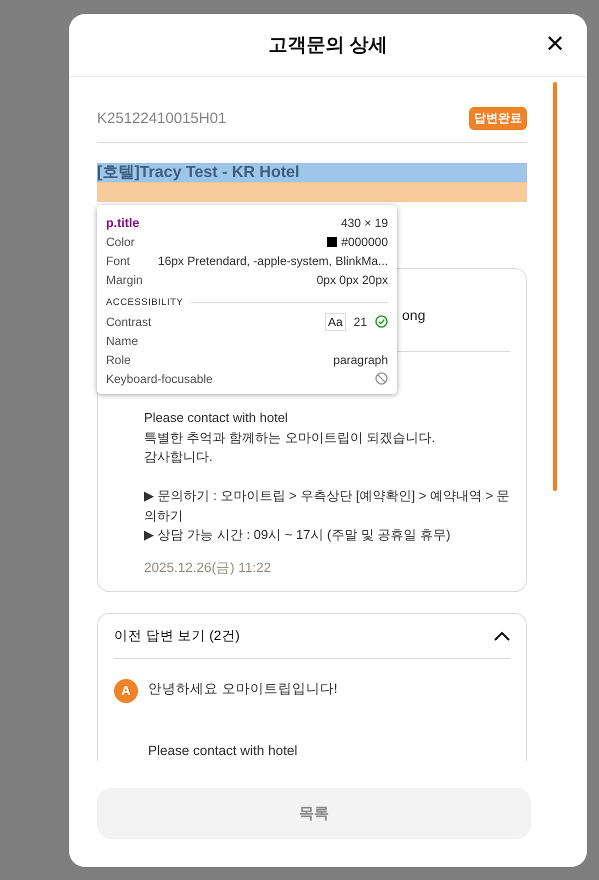 The height and width of the screenshot is (880, 599). I want to click on property-value: #000000, so click(364, 241).